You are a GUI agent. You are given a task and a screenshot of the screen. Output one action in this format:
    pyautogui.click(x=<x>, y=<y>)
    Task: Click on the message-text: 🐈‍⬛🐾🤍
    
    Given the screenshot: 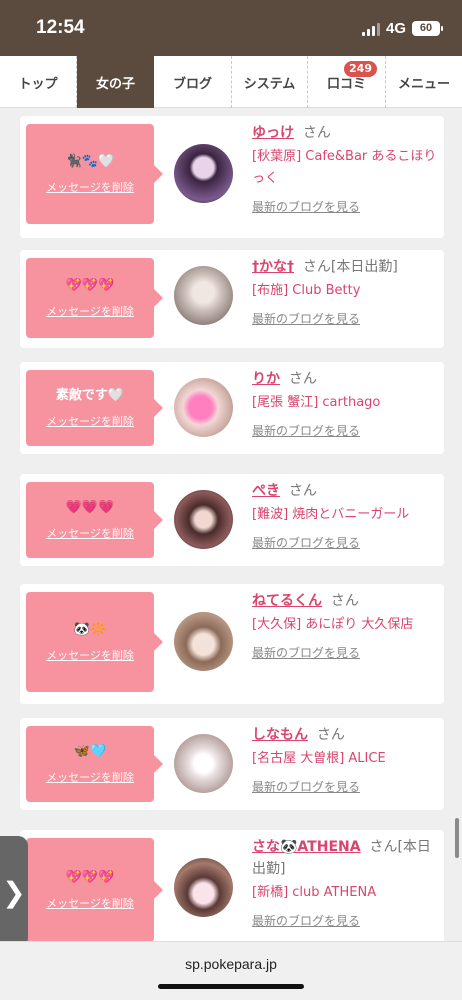 What is the action you would take?
    pyautogui.click(x=90, y=161)
    